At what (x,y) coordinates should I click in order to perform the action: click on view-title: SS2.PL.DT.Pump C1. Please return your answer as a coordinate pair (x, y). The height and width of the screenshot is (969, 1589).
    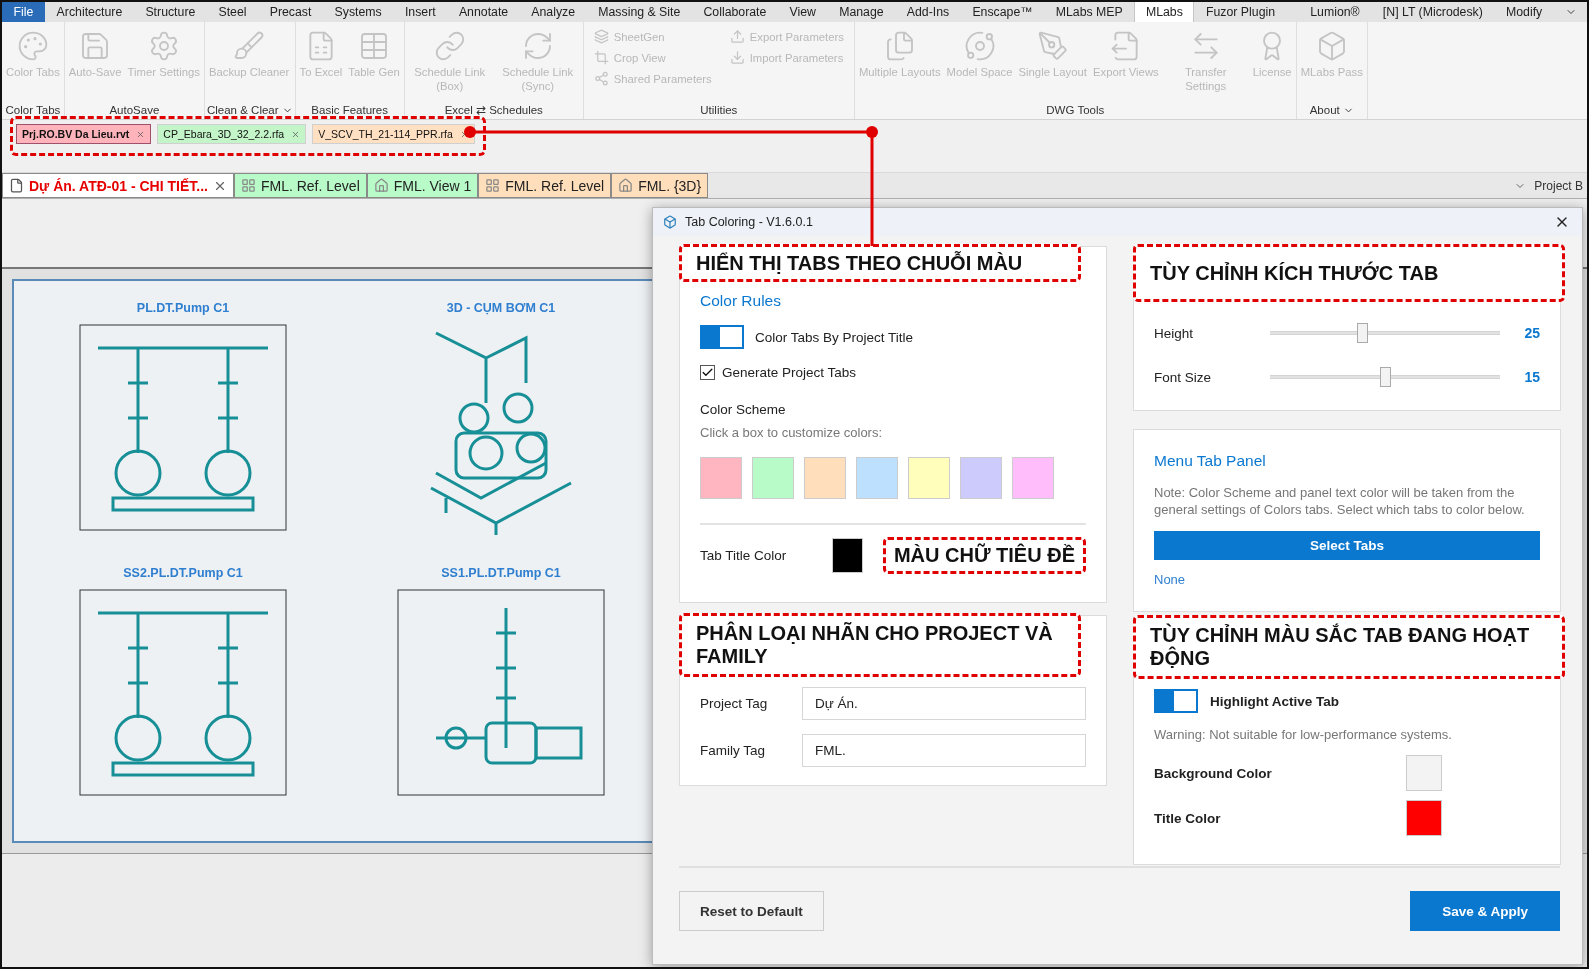
    Looking at the image, I should click on (183, 573).